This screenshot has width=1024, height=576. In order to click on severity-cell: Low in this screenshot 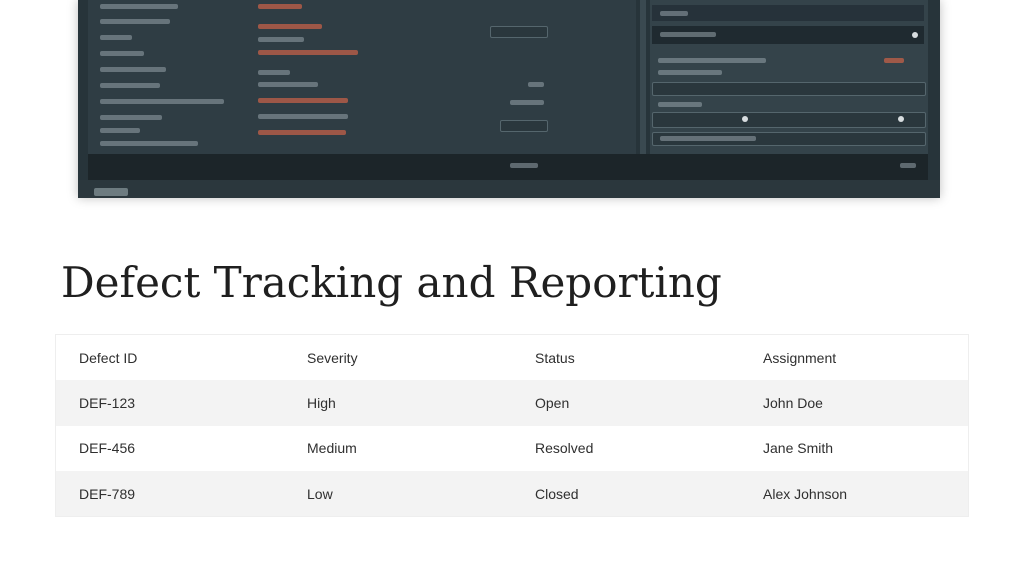, I will do `click(320, 493)`.